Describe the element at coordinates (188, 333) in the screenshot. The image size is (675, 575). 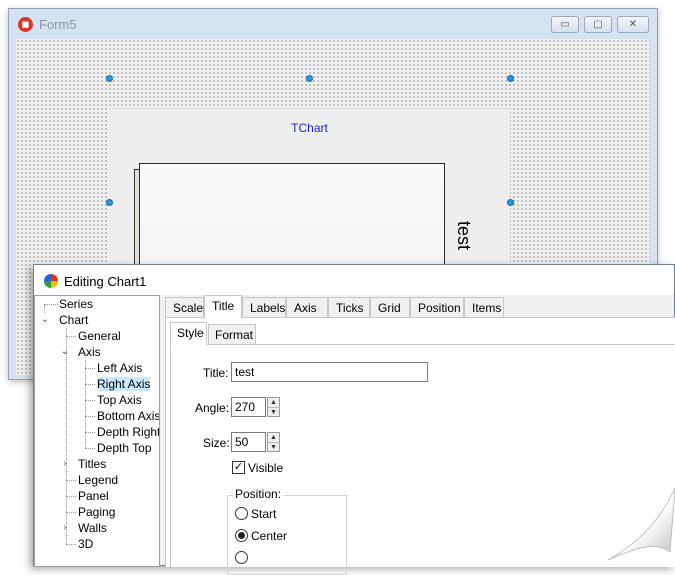
I see `subtab-style: Style` at that location.